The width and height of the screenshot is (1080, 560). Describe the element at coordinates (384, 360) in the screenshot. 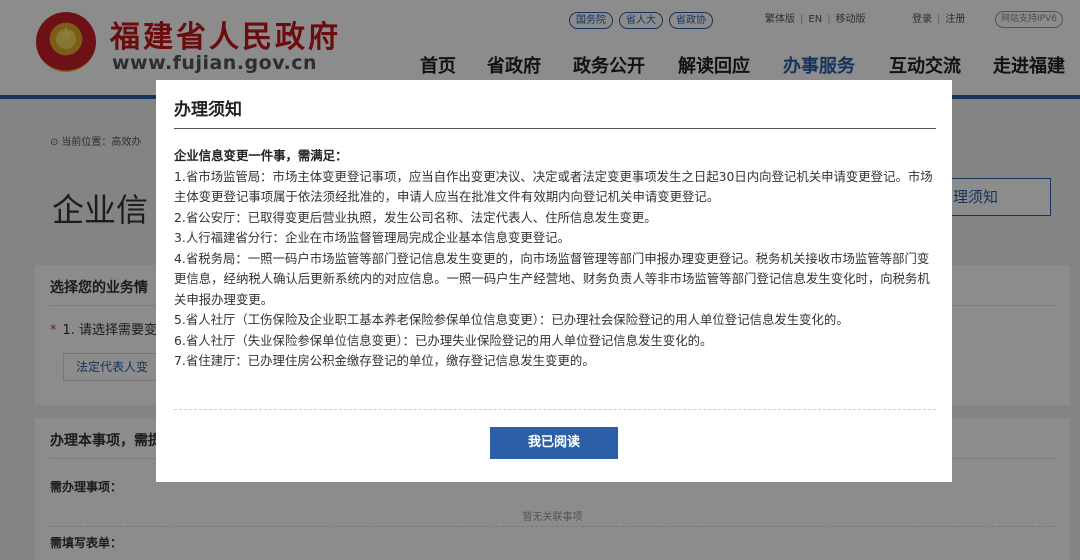

I see `requirement-item: 7.省住建厅：已办理住房公积金缴存登记的单位，缴存登记信息发生变更的。` at that location.